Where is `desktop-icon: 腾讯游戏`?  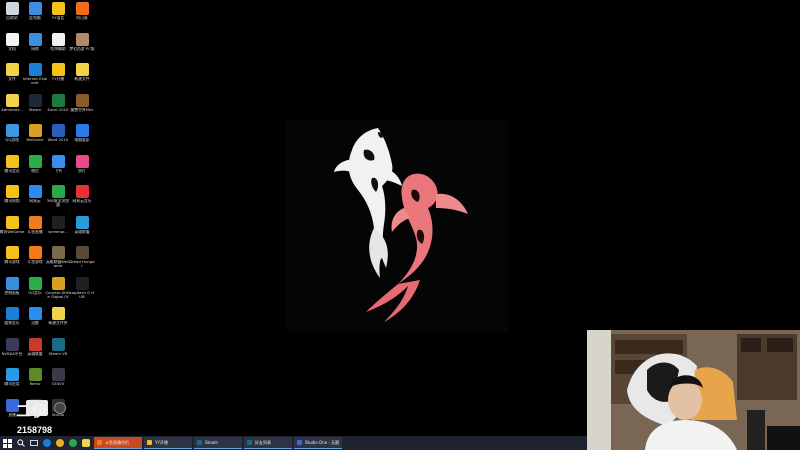 desktop-icon: 腾讯游戏 is located at coordinates (12, 255).